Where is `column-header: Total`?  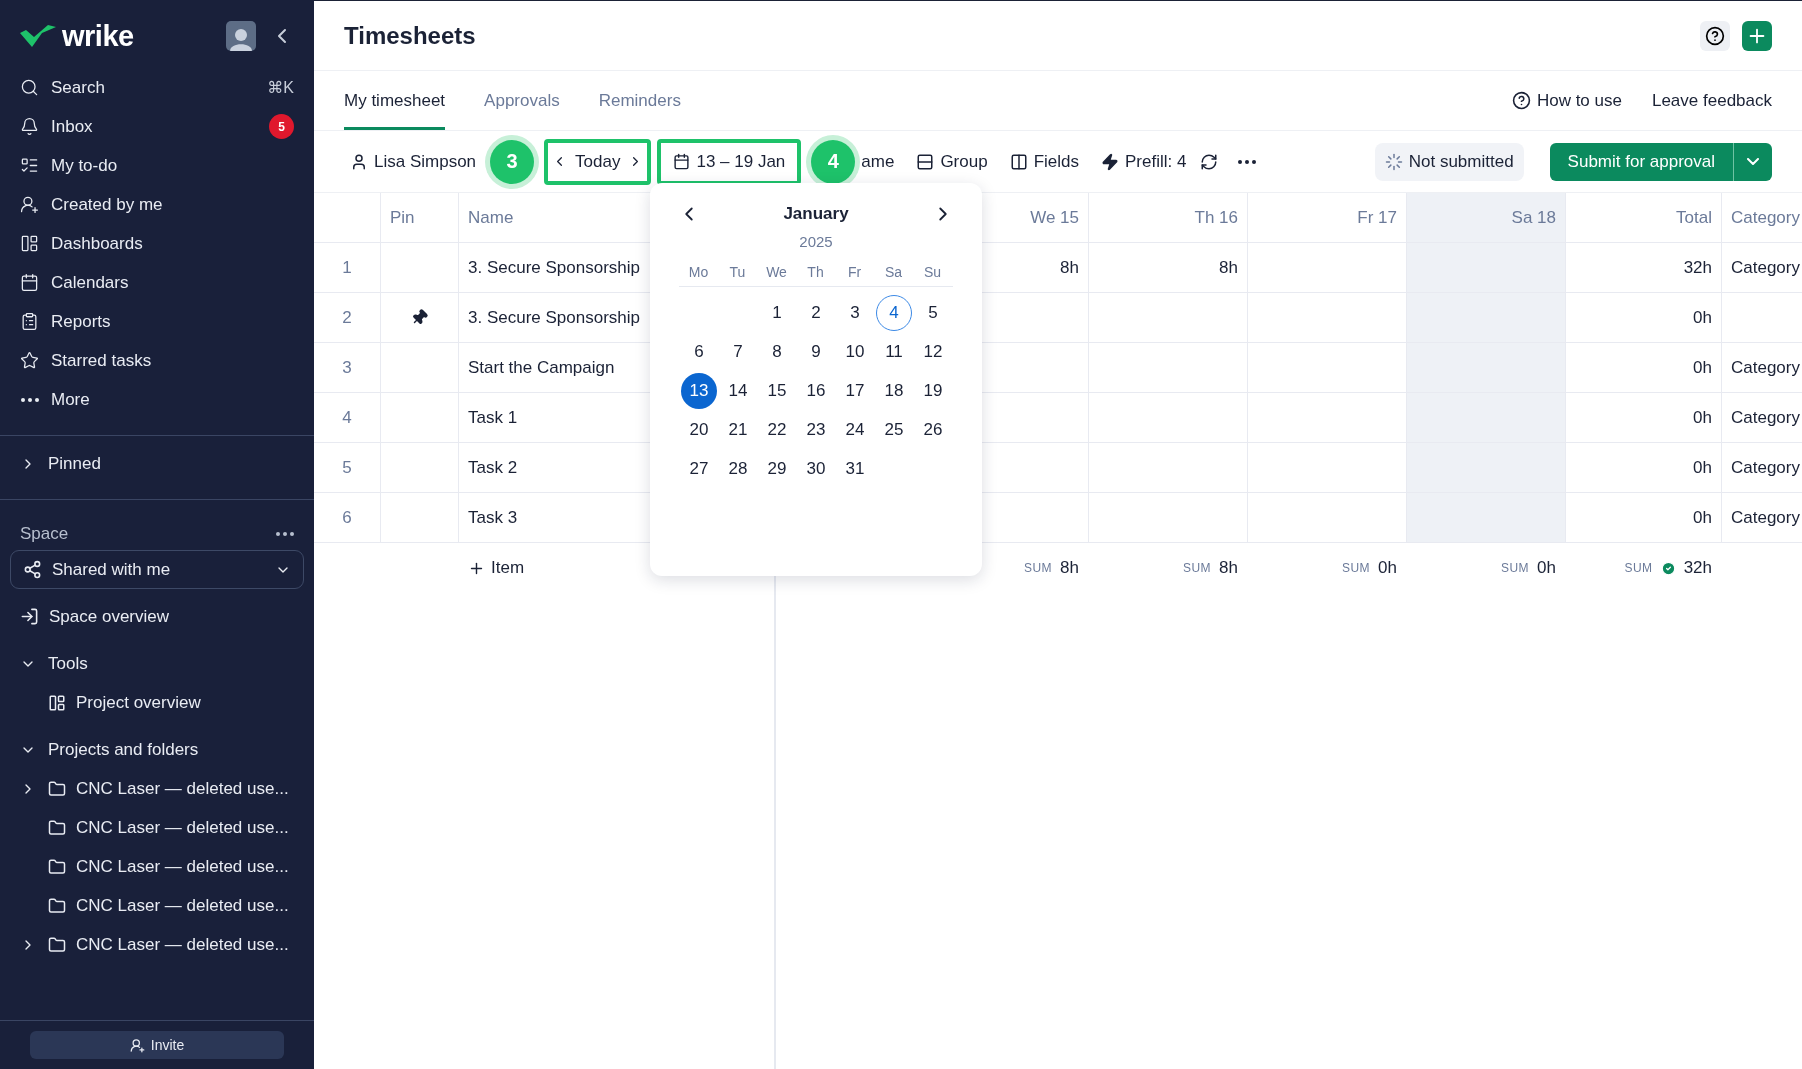
column-header: Total is located at coordinates (1644, 218).